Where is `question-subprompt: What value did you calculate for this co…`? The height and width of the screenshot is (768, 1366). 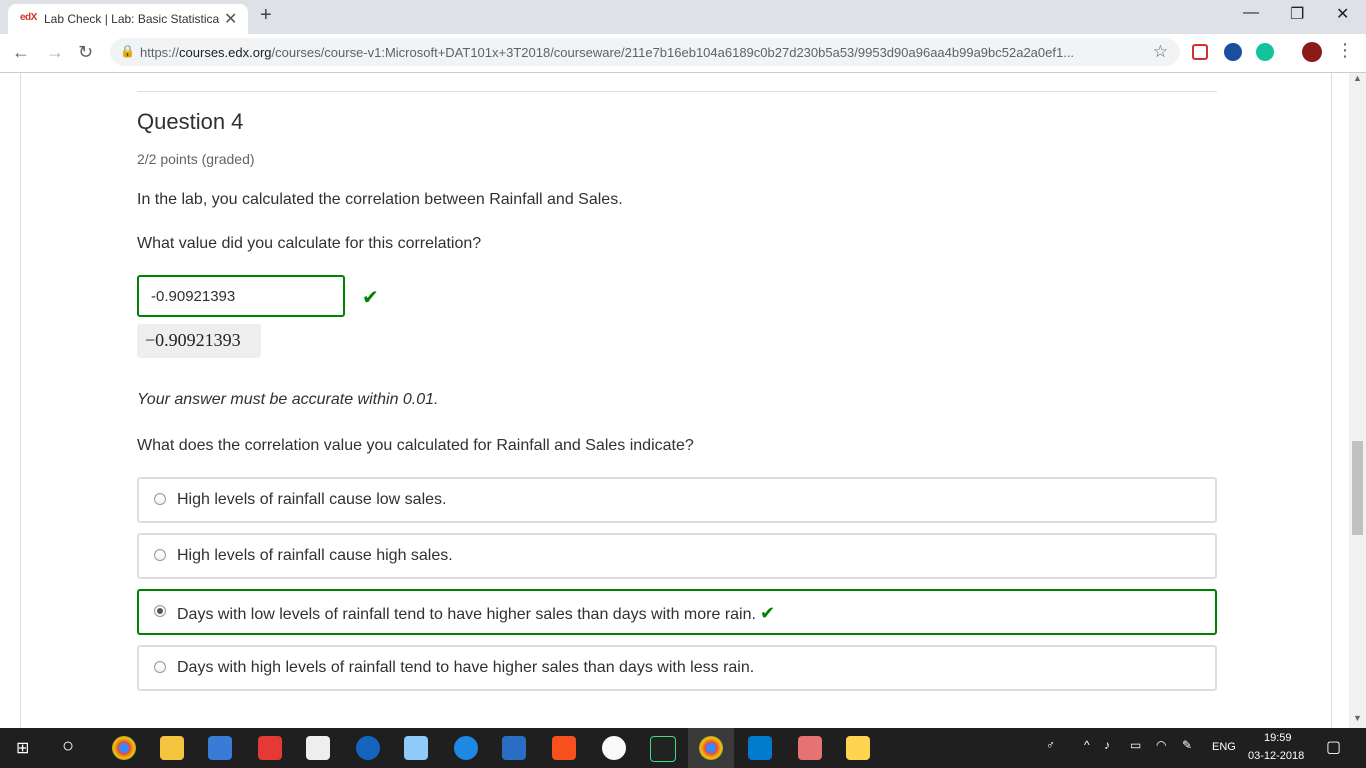
question-subprompt: What value did you calculate for this co… is located at coordinates (309, 243).